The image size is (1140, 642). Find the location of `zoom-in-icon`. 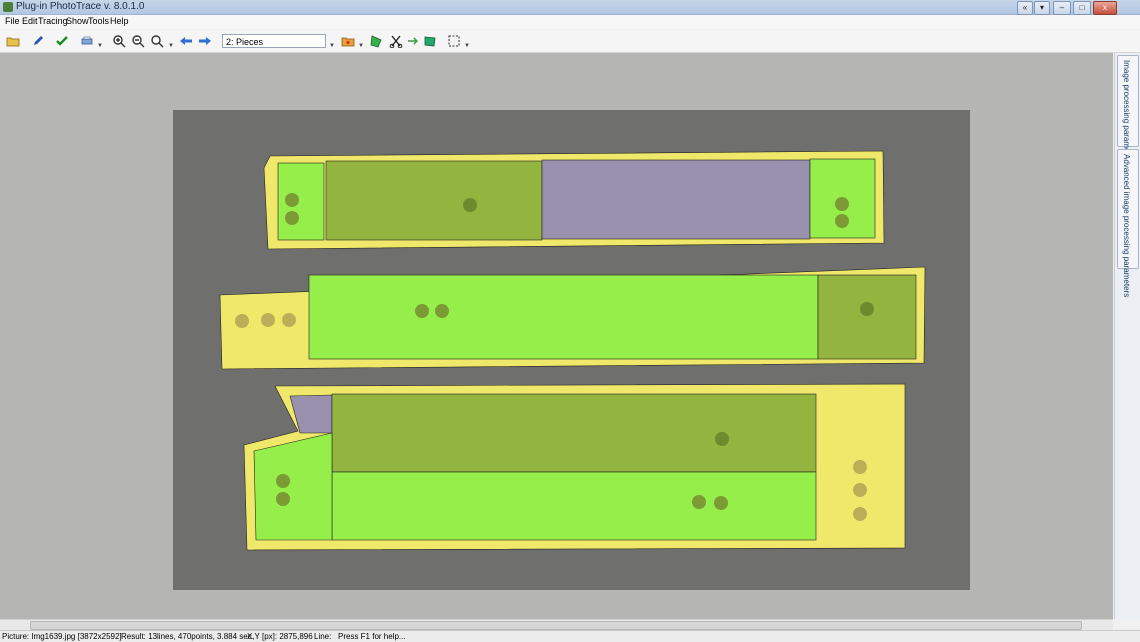

zoom-in-icon is located at coordinates (119, 41).